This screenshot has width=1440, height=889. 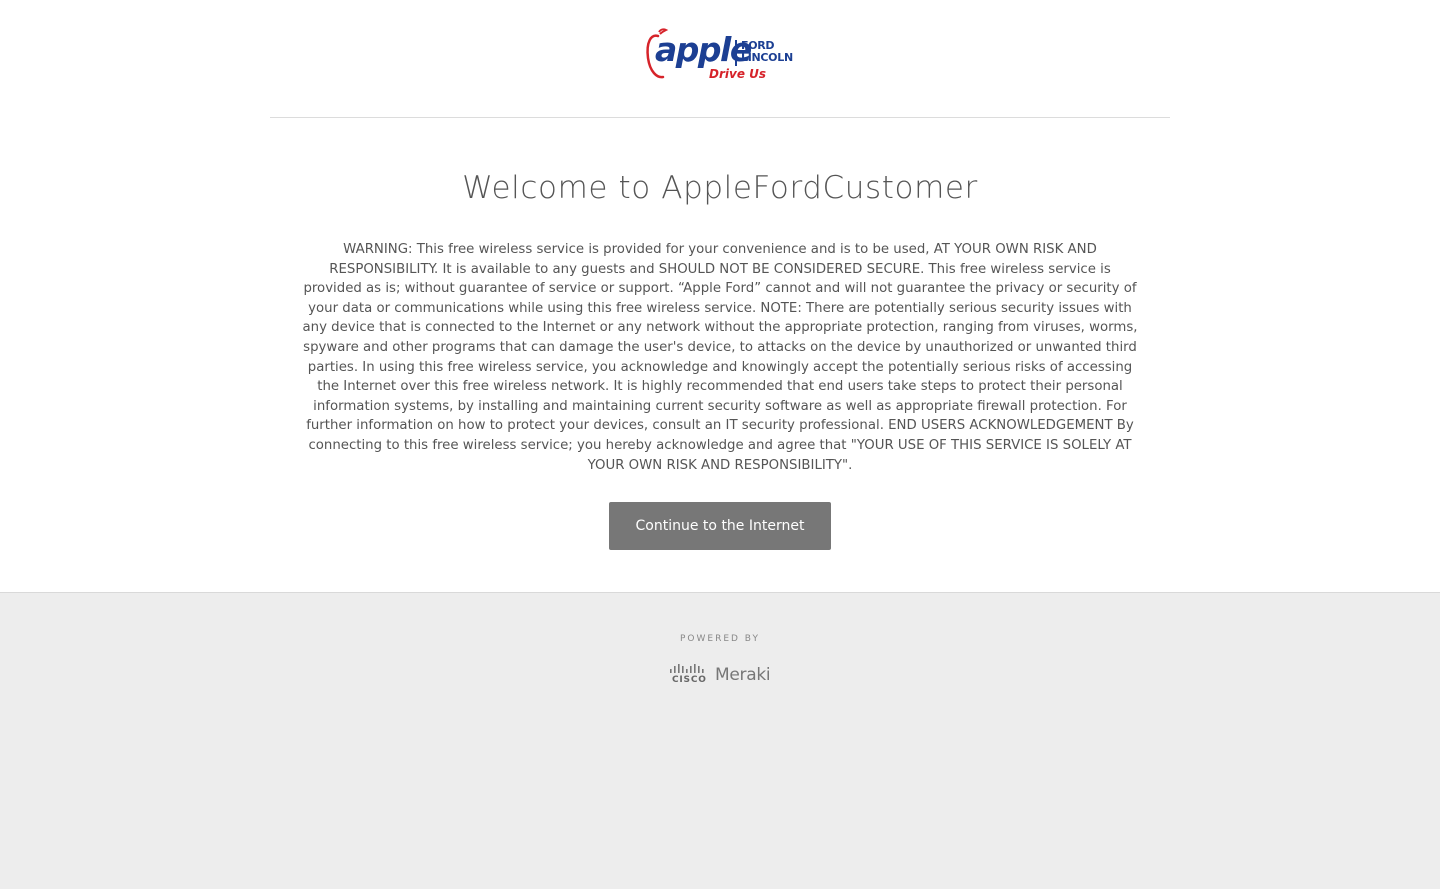 What do you see at coordinates (736, 53) in the screenshot?
I see `logo-divider` at bounding box center [736, 53].